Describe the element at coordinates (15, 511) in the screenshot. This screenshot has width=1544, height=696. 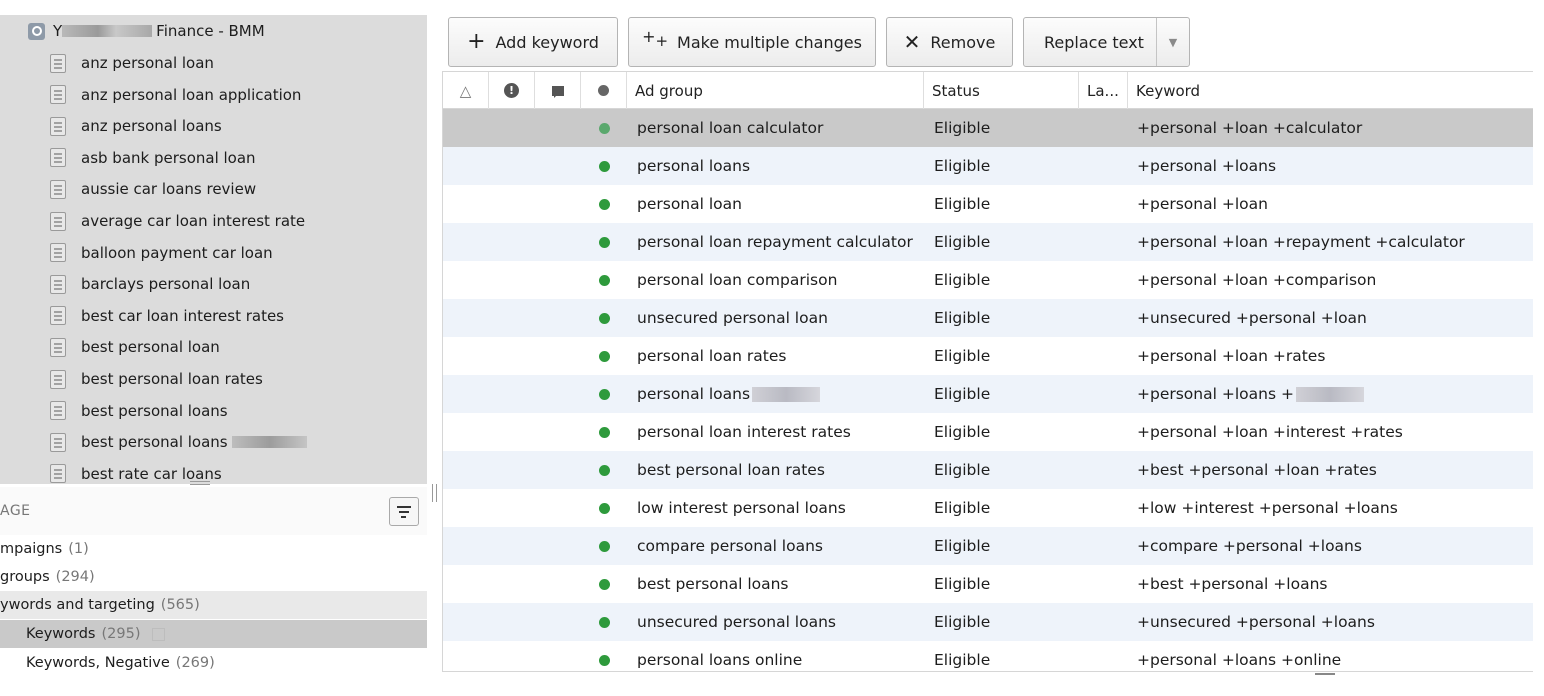
I see `manage-title: AGE` at that location.